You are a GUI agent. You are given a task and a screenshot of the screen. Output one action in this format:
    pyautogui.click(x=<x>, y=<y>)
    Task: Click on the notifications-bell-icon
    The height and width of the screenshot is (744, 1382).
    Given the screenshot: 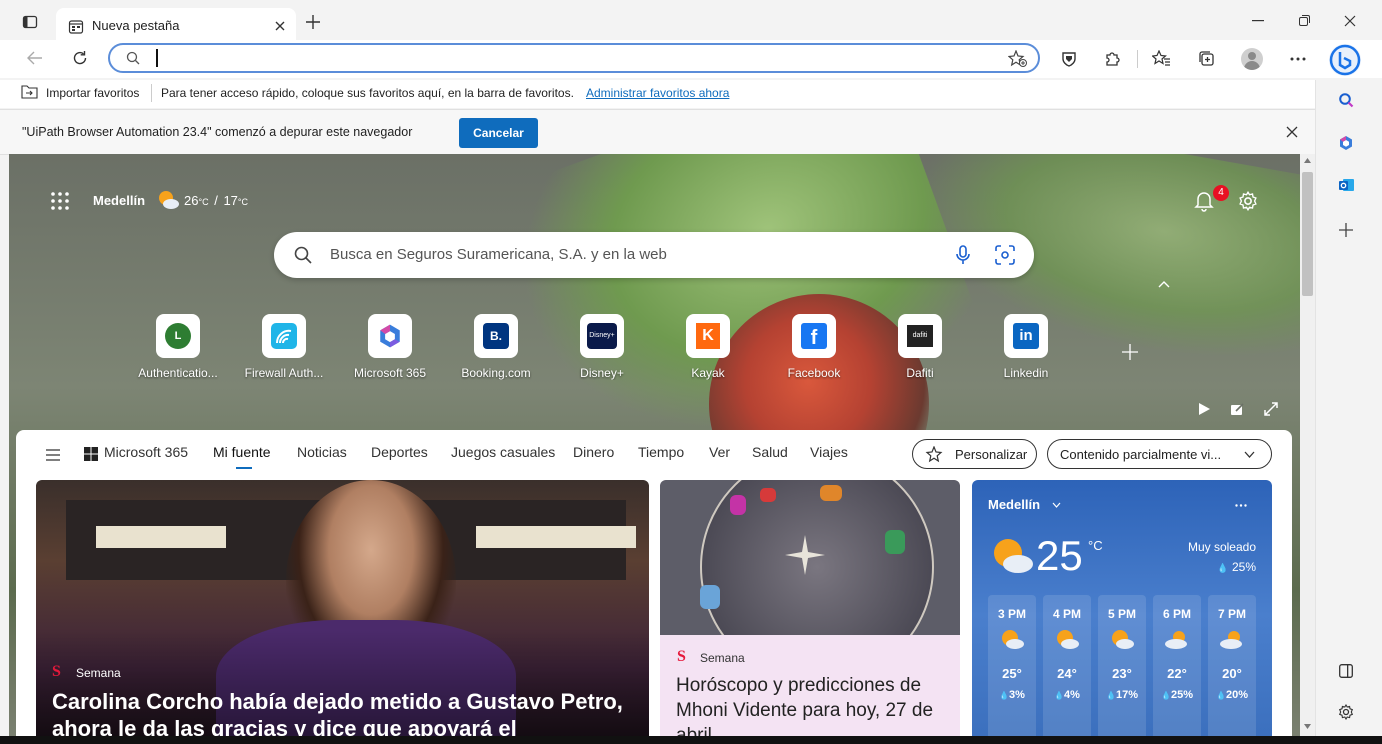 What is the action you would take?
    pyautogui.click(x=1204, y=201)
    